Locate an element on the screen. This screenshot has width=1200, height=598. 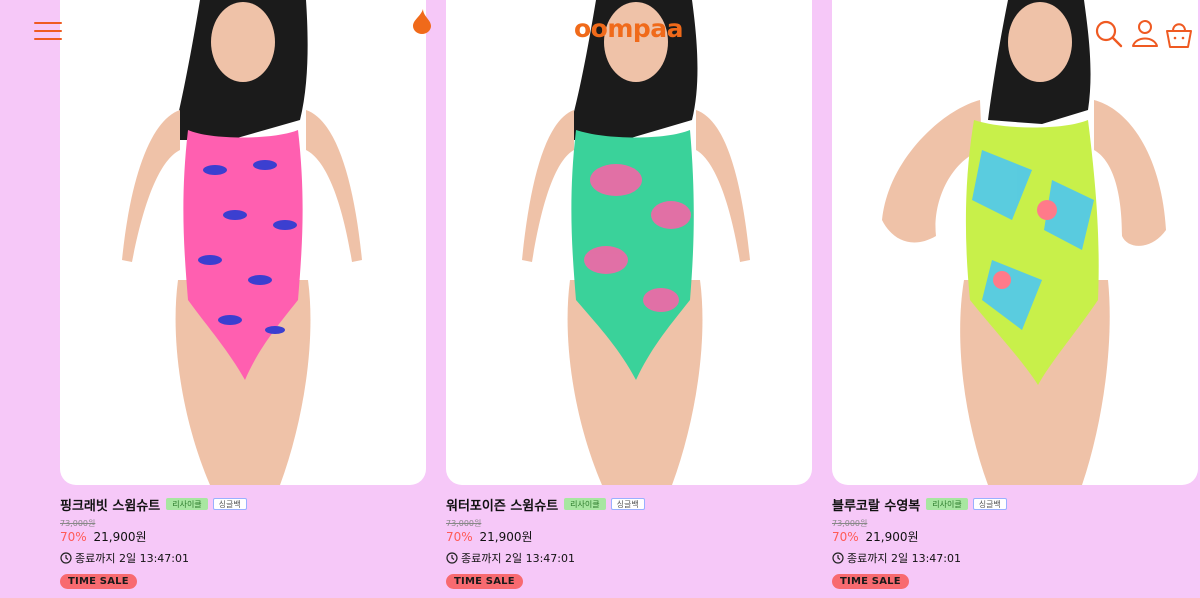
search-icon is located at coordinates (1109, 34).